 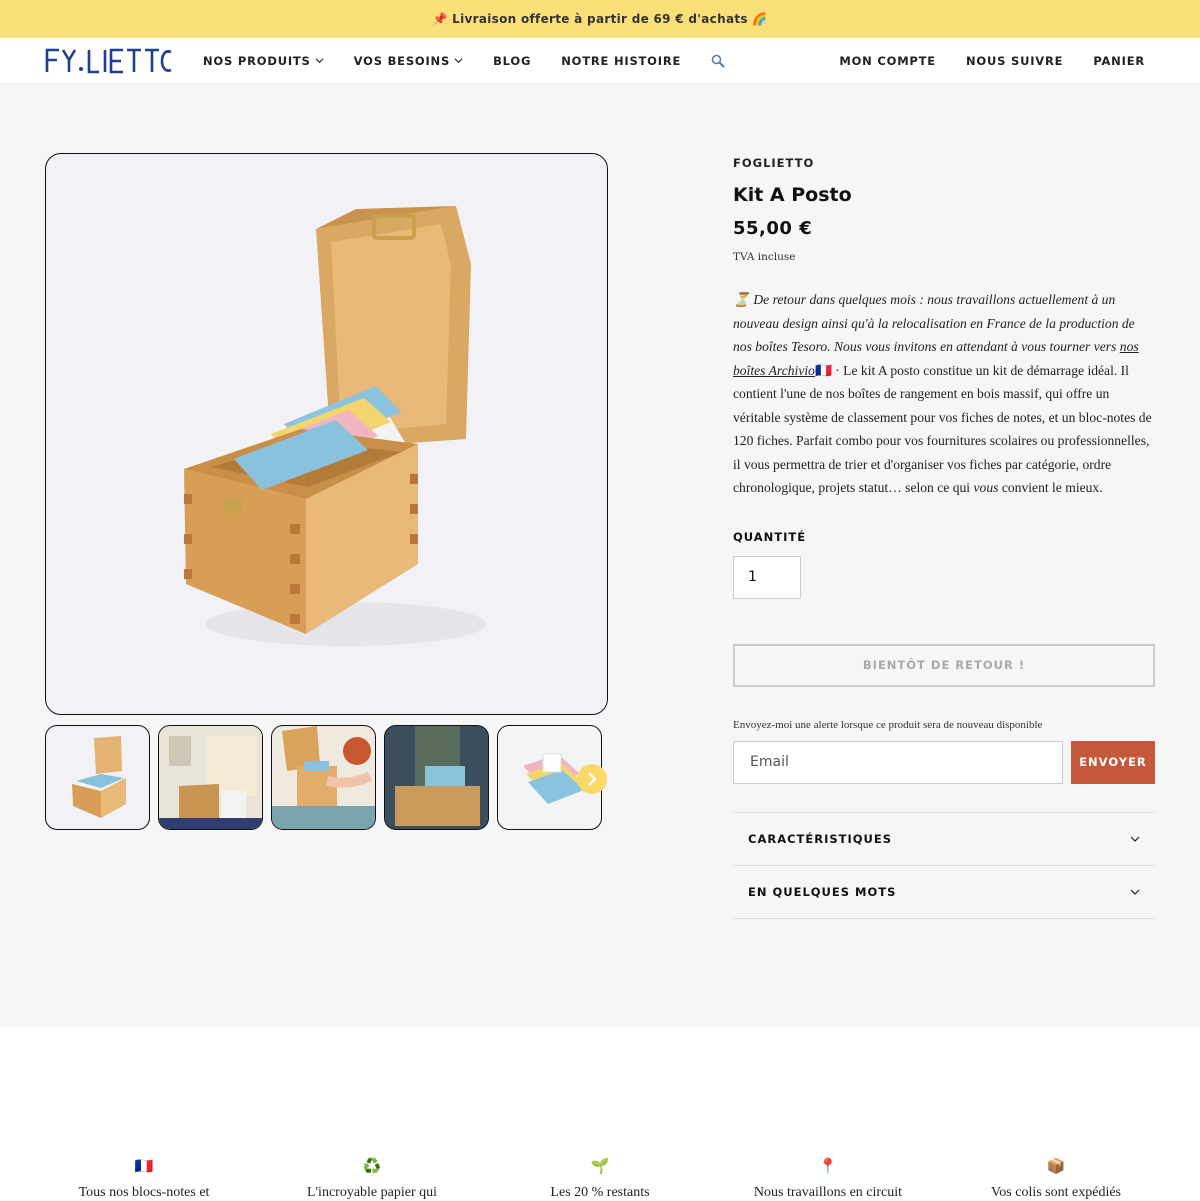 I want to click on dark-thumb-illustration, so click(x=436, y=777).